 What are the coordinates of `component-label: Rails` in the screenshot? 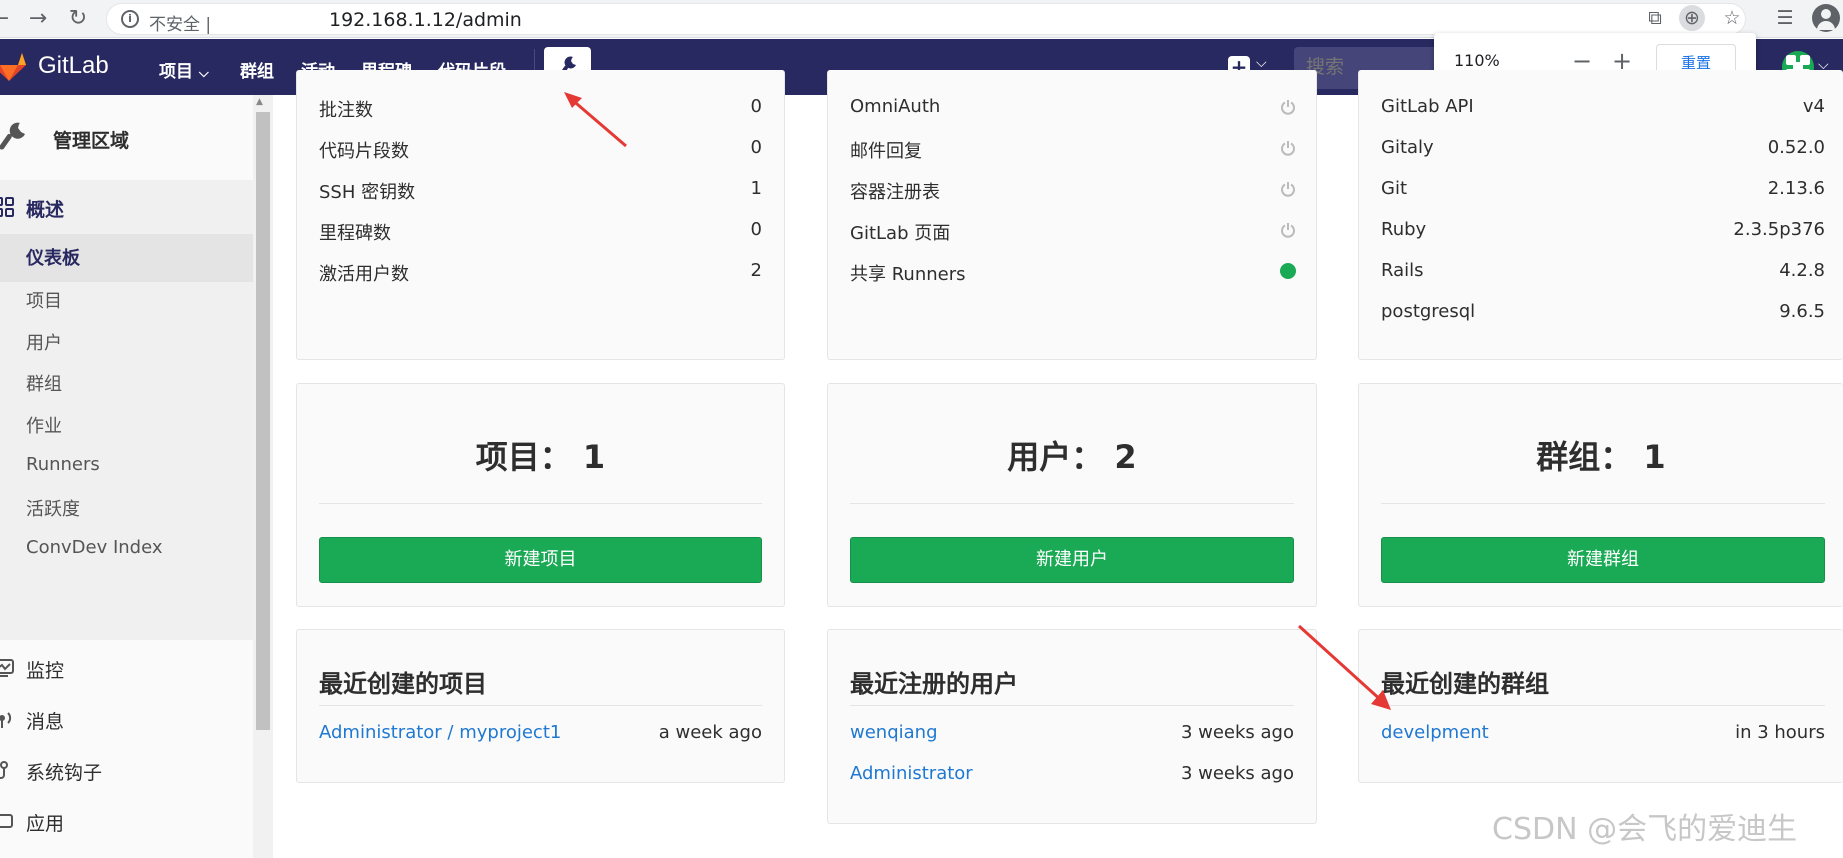 It's located at (1402, 270).